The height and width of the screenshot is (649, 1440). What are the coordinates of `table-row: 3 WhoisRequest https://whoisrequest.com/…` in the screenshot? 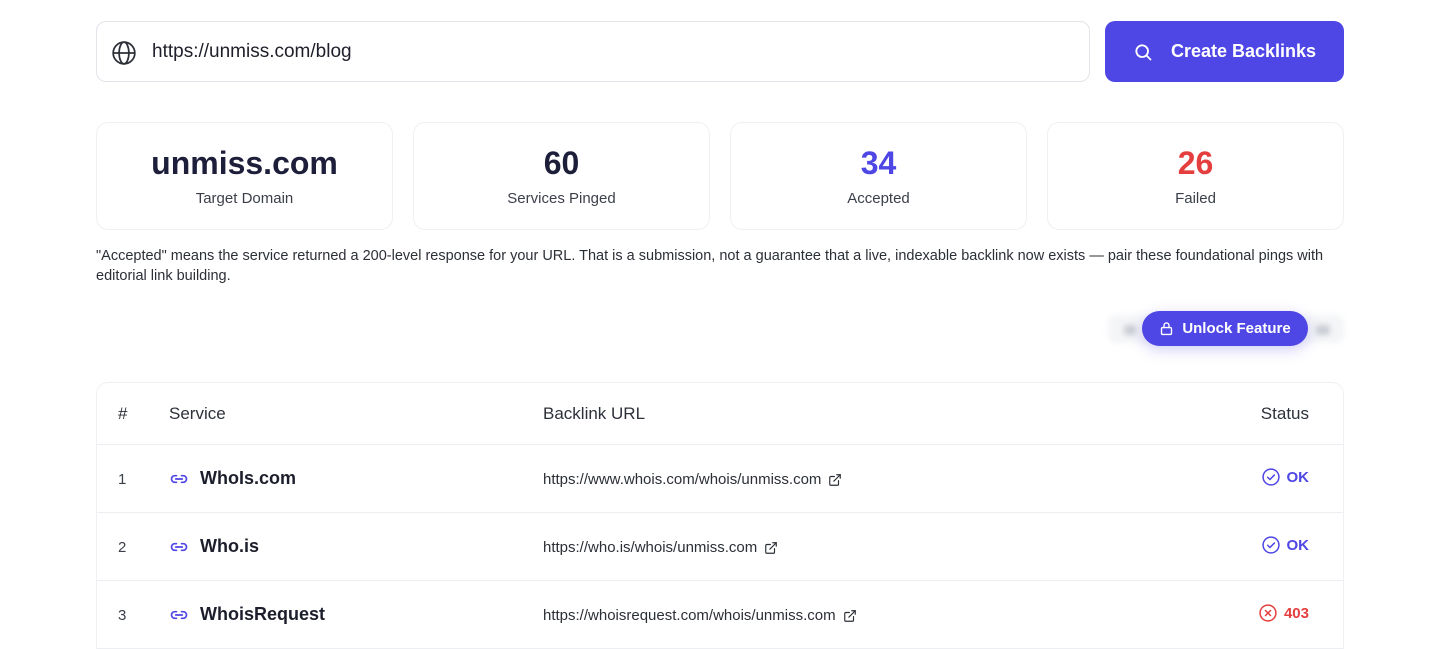 It's located at (720, 615).